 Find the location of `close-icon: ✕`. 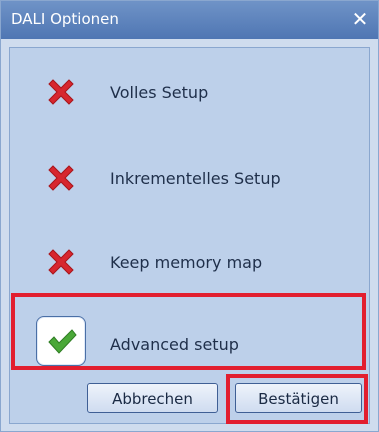

close-icon: ✕ is located at coordinates (360, 19).